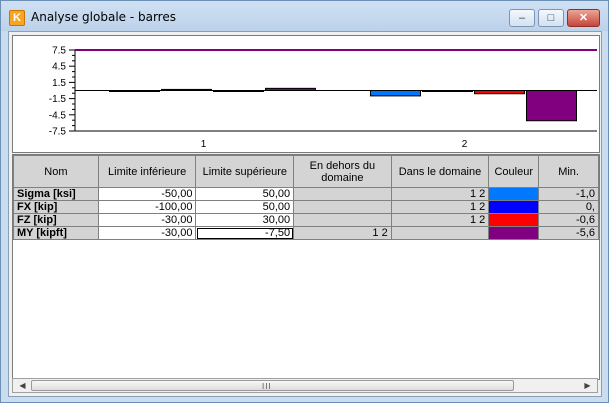 The height and width of the screenshot is (403, 609). What do you see at coordinates (147, 194) in the screenshot?
I see `lower-limit-cell: -50,00` at bounding box center [147, 194].